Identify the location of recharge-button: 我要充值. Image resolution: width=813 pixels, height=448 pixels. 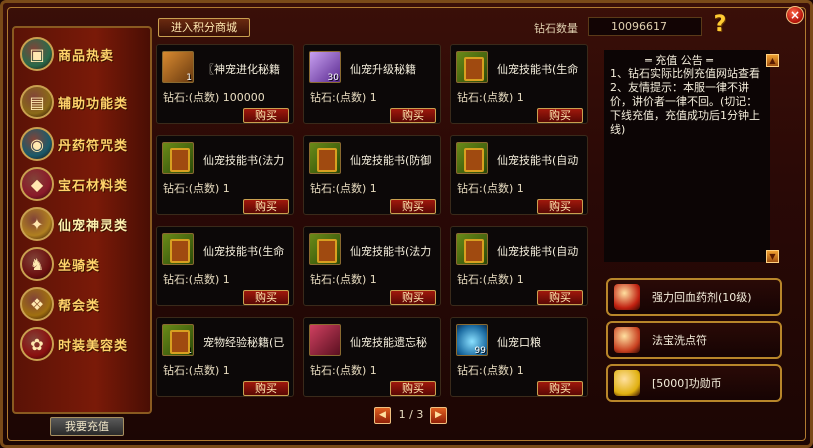
(87, 426).